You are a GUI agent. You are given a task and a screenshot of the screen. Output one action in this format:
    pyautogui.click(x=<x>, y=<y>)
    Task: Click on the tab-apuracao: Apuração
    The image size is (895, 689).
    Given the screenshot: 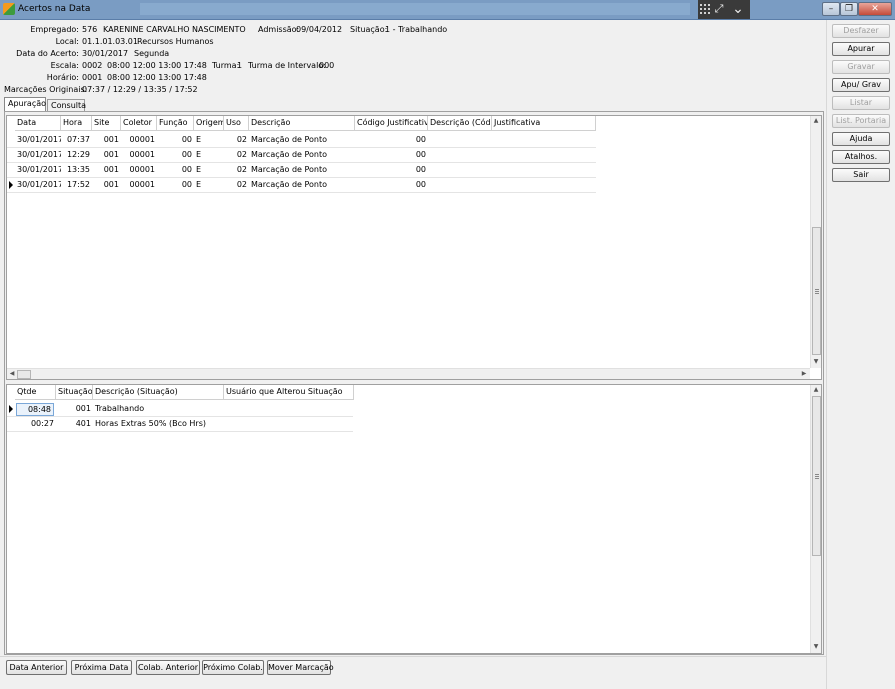 What is the action you would take?
    pyautogui.click(x=25, y=104)
    